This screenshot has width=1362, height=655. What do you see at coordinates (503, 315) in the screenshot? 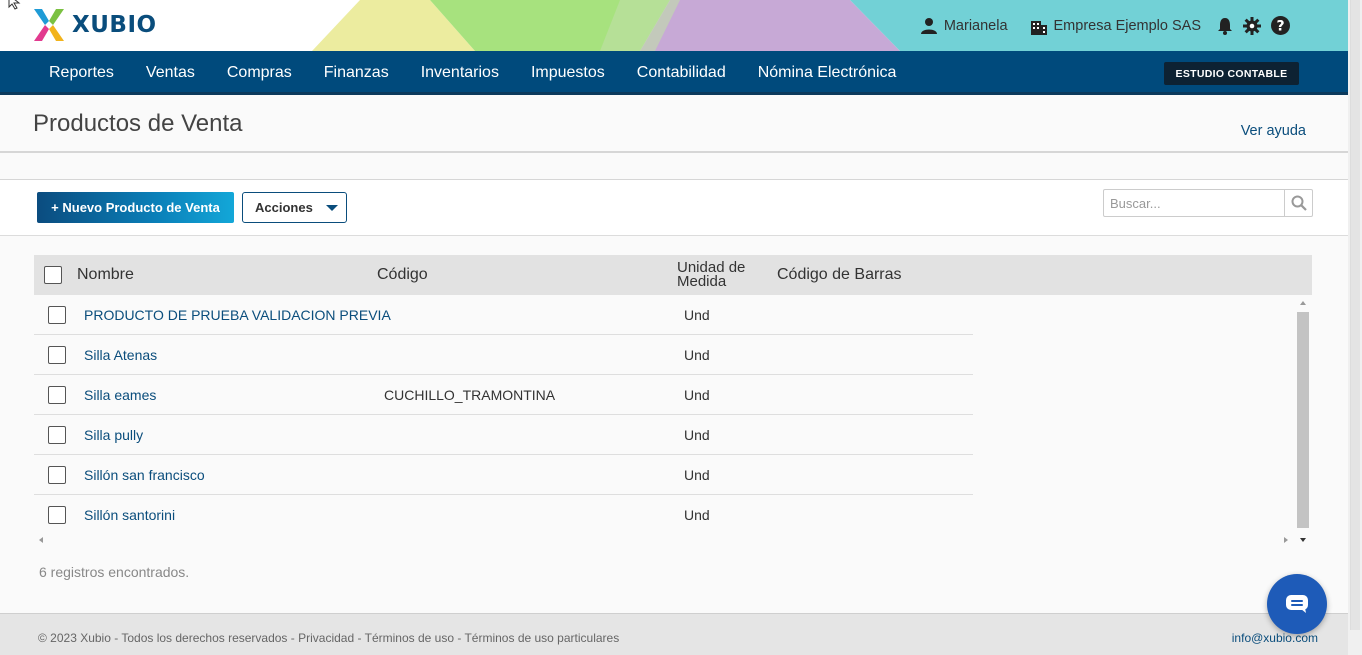
I see `table-row: PRODUCTO DE PRUEBA VALIDACION PREVIA Und` at bounding box center [503, 315].